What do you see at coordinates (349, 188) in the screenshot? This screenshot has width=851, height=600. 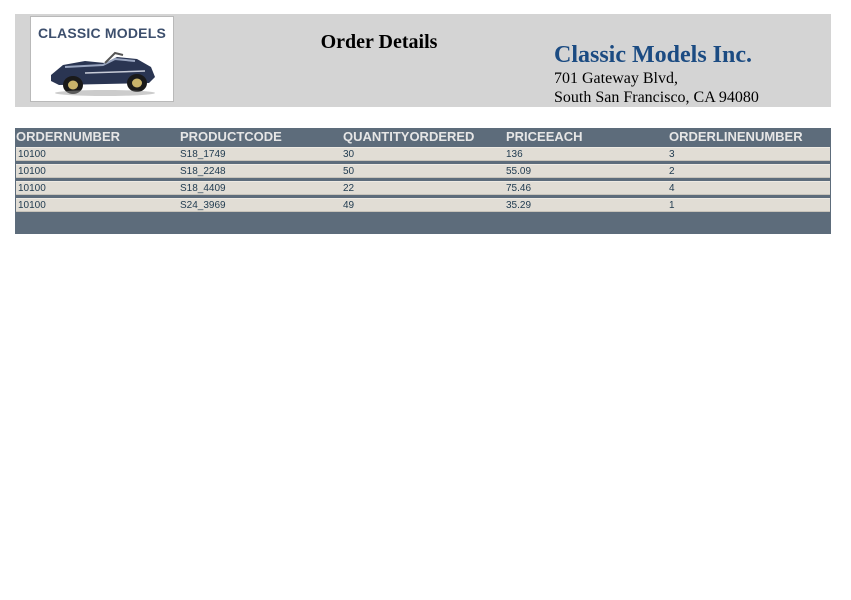 I see `cell-quantityordered: 22` at bounding box center [349, 188].